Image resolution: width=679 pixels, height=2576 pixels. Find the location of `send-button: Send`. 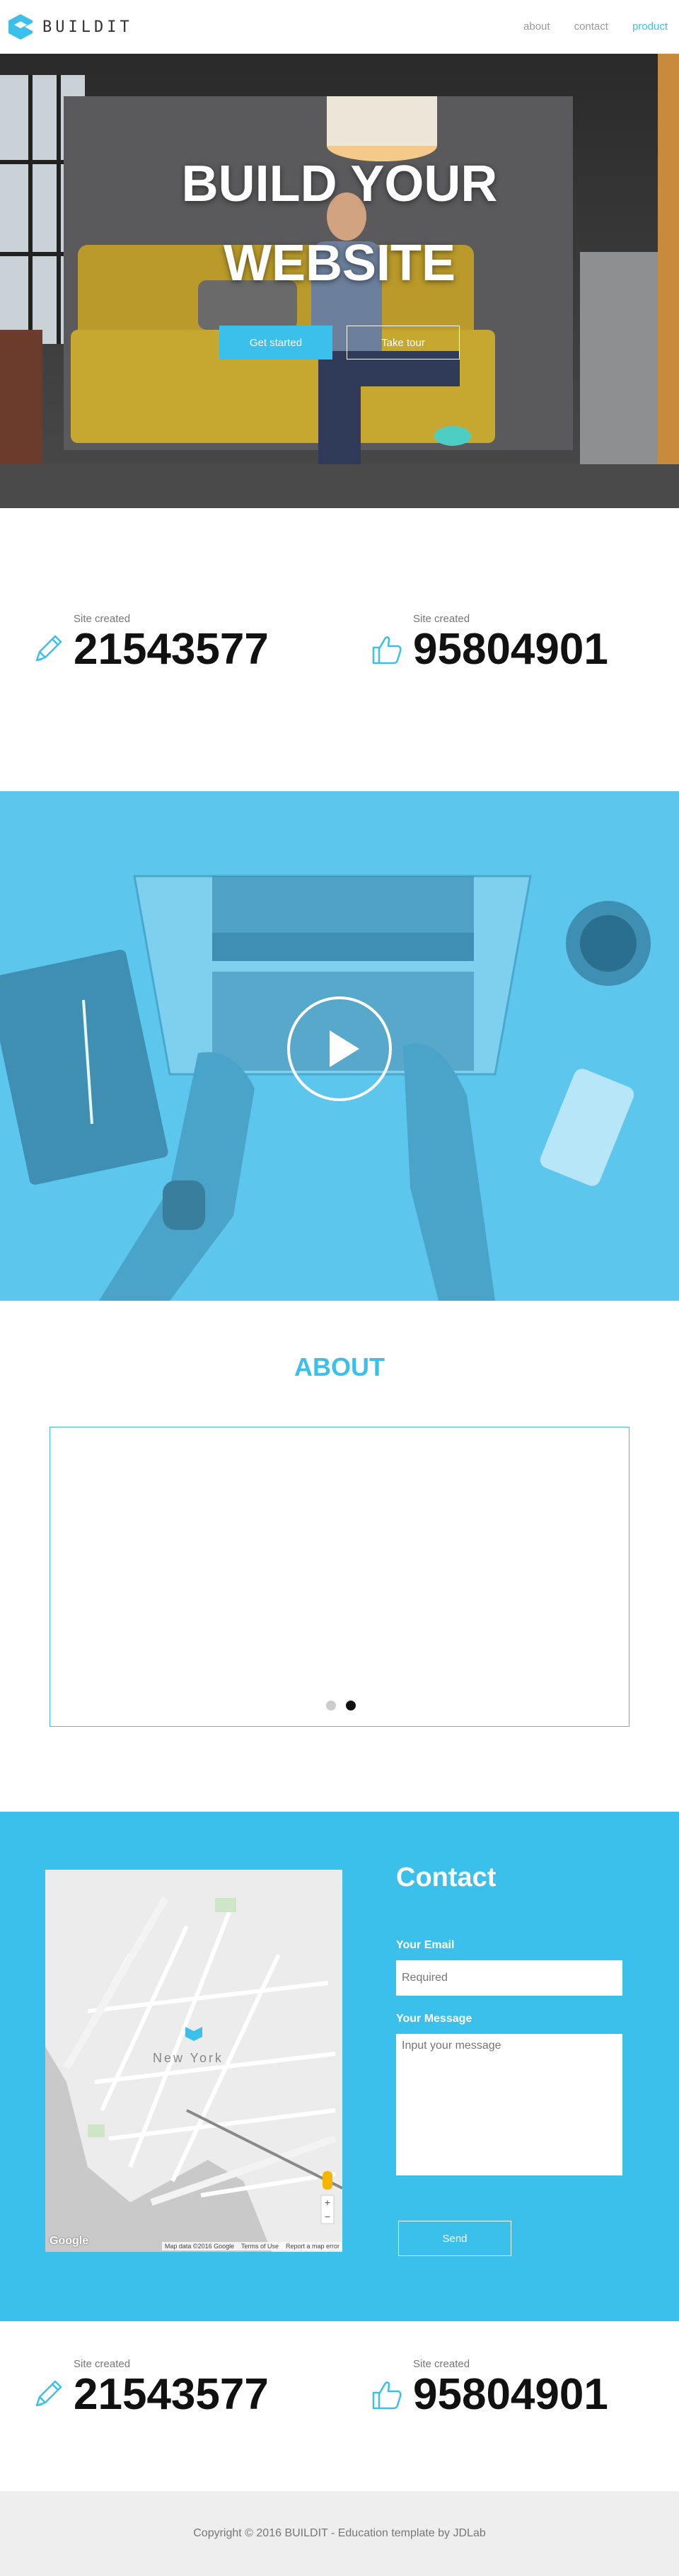

send-button: Send is located at coordinates (454, 2238).